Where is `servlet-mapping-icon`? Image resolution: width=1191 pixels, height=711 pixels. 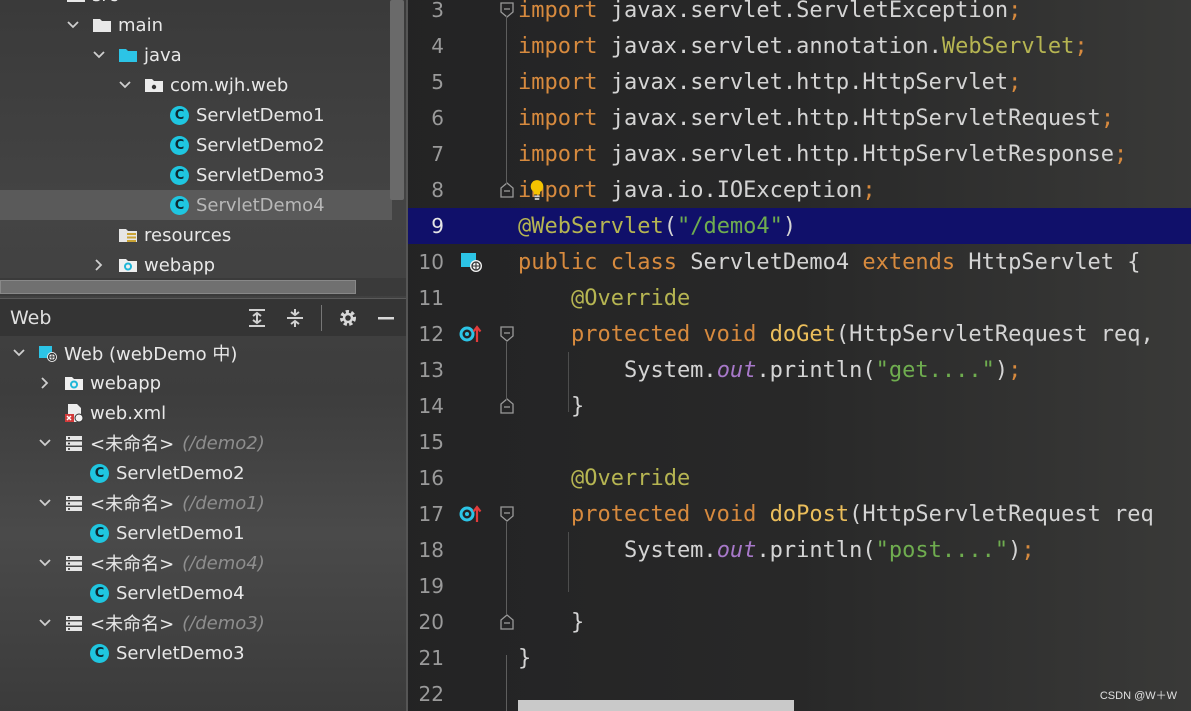
servlet-mapping-icon is located at coordinates (74, 443).